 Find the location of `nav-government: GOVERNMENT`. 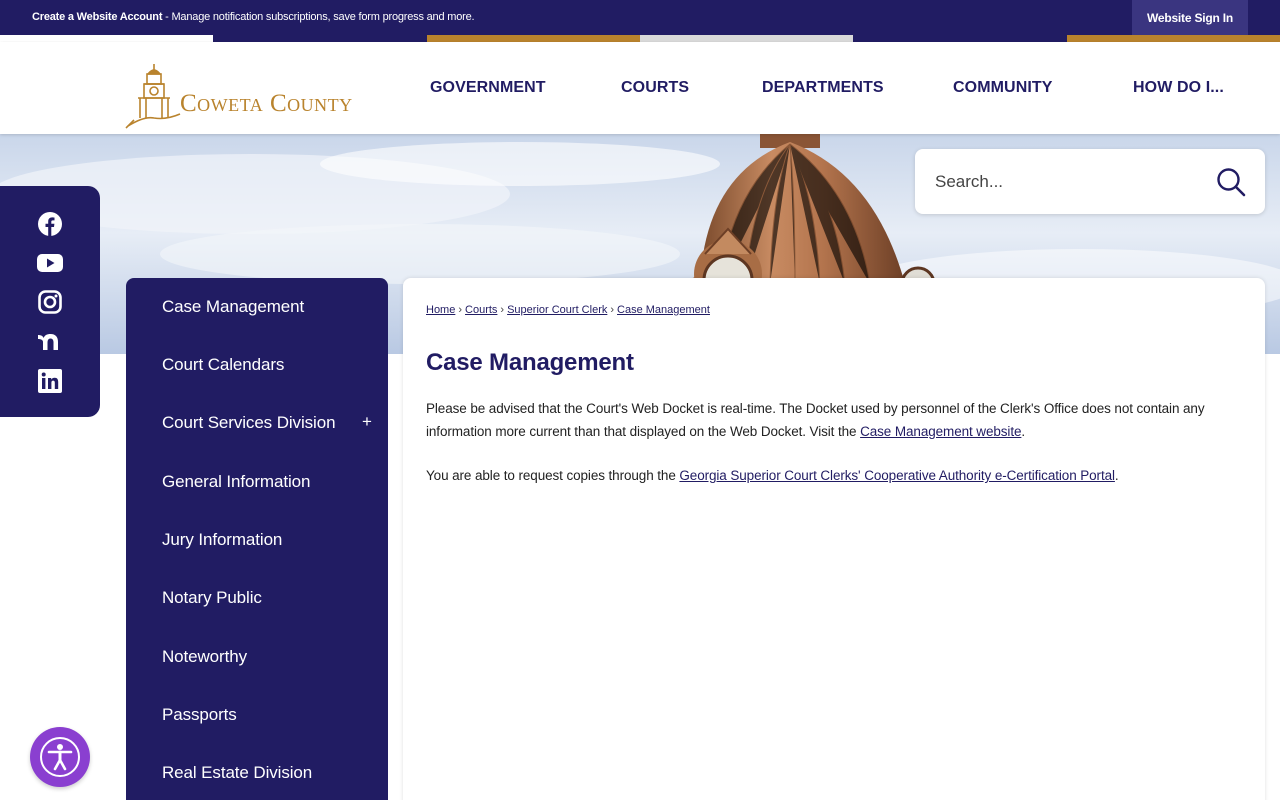

nav-government: GOVERNMENT is located at coordinates (488, 88).